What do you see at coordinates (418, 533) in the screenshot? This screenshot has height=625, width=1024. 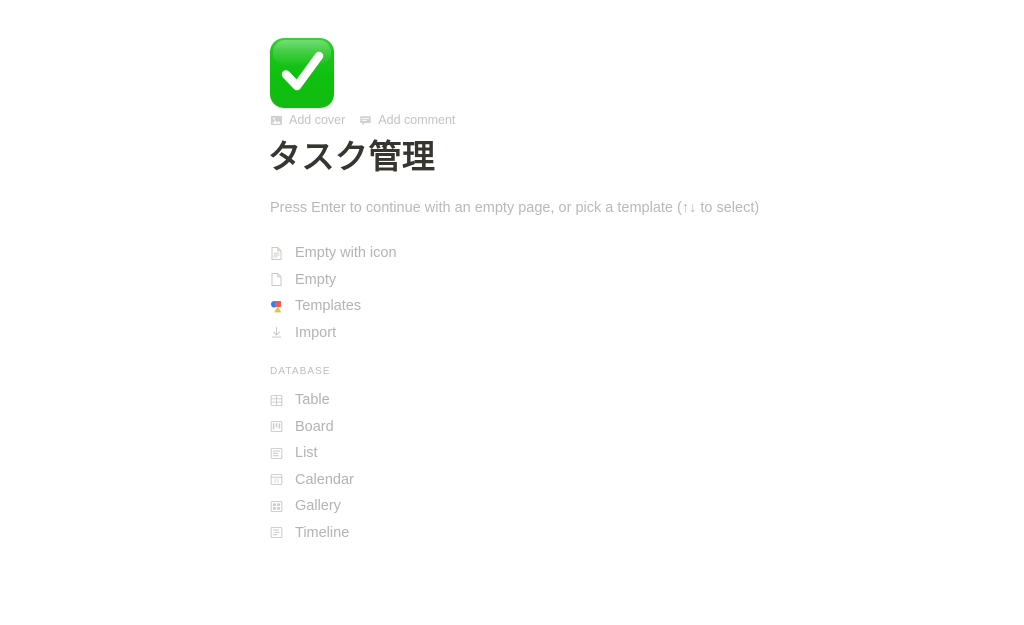 I see `menu-item-timeline: Timeline` at bounding box center [418, 533].